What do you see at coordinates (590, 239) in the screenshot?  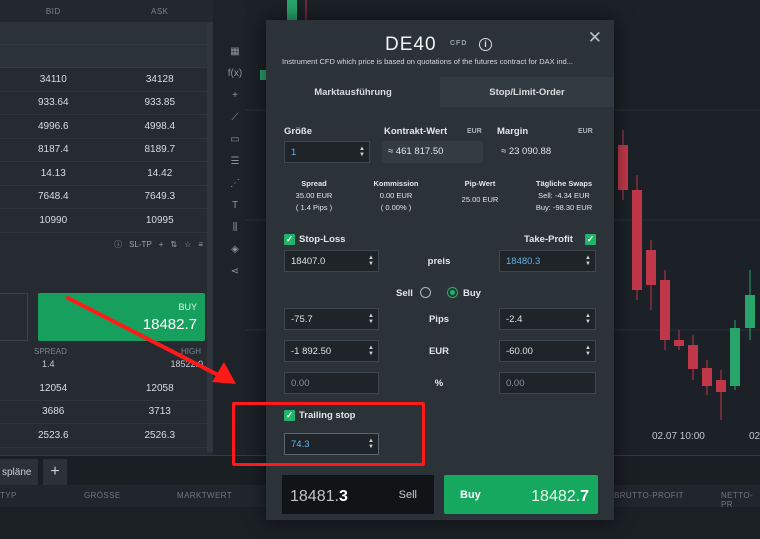 I see `take-profit-checkbox: ✓` at bounding box center [590, 239].